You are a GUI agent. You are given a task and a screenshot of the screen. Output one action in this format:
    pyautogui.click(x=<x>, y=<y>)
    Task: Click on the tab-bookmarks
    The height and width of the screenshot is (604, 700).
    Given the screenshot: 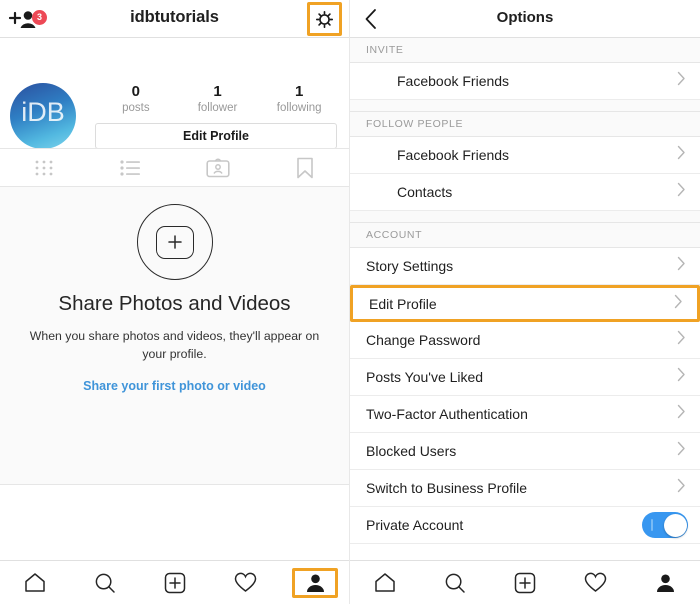 What is the action you would take?
    pyautogui.click(x=305, y=168)
    